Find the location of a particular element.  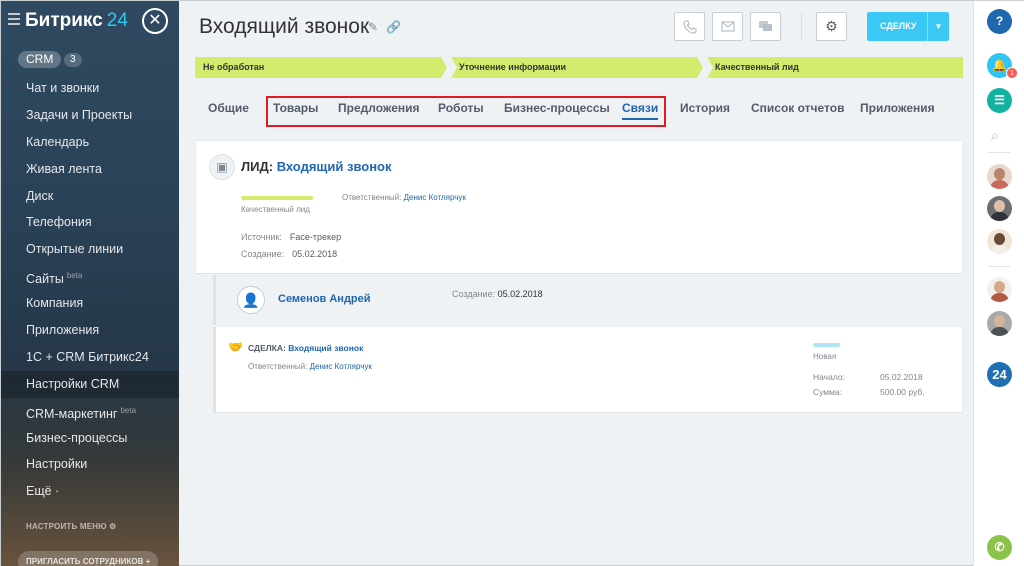

tab-history: История is located at coordinates (705, 108).